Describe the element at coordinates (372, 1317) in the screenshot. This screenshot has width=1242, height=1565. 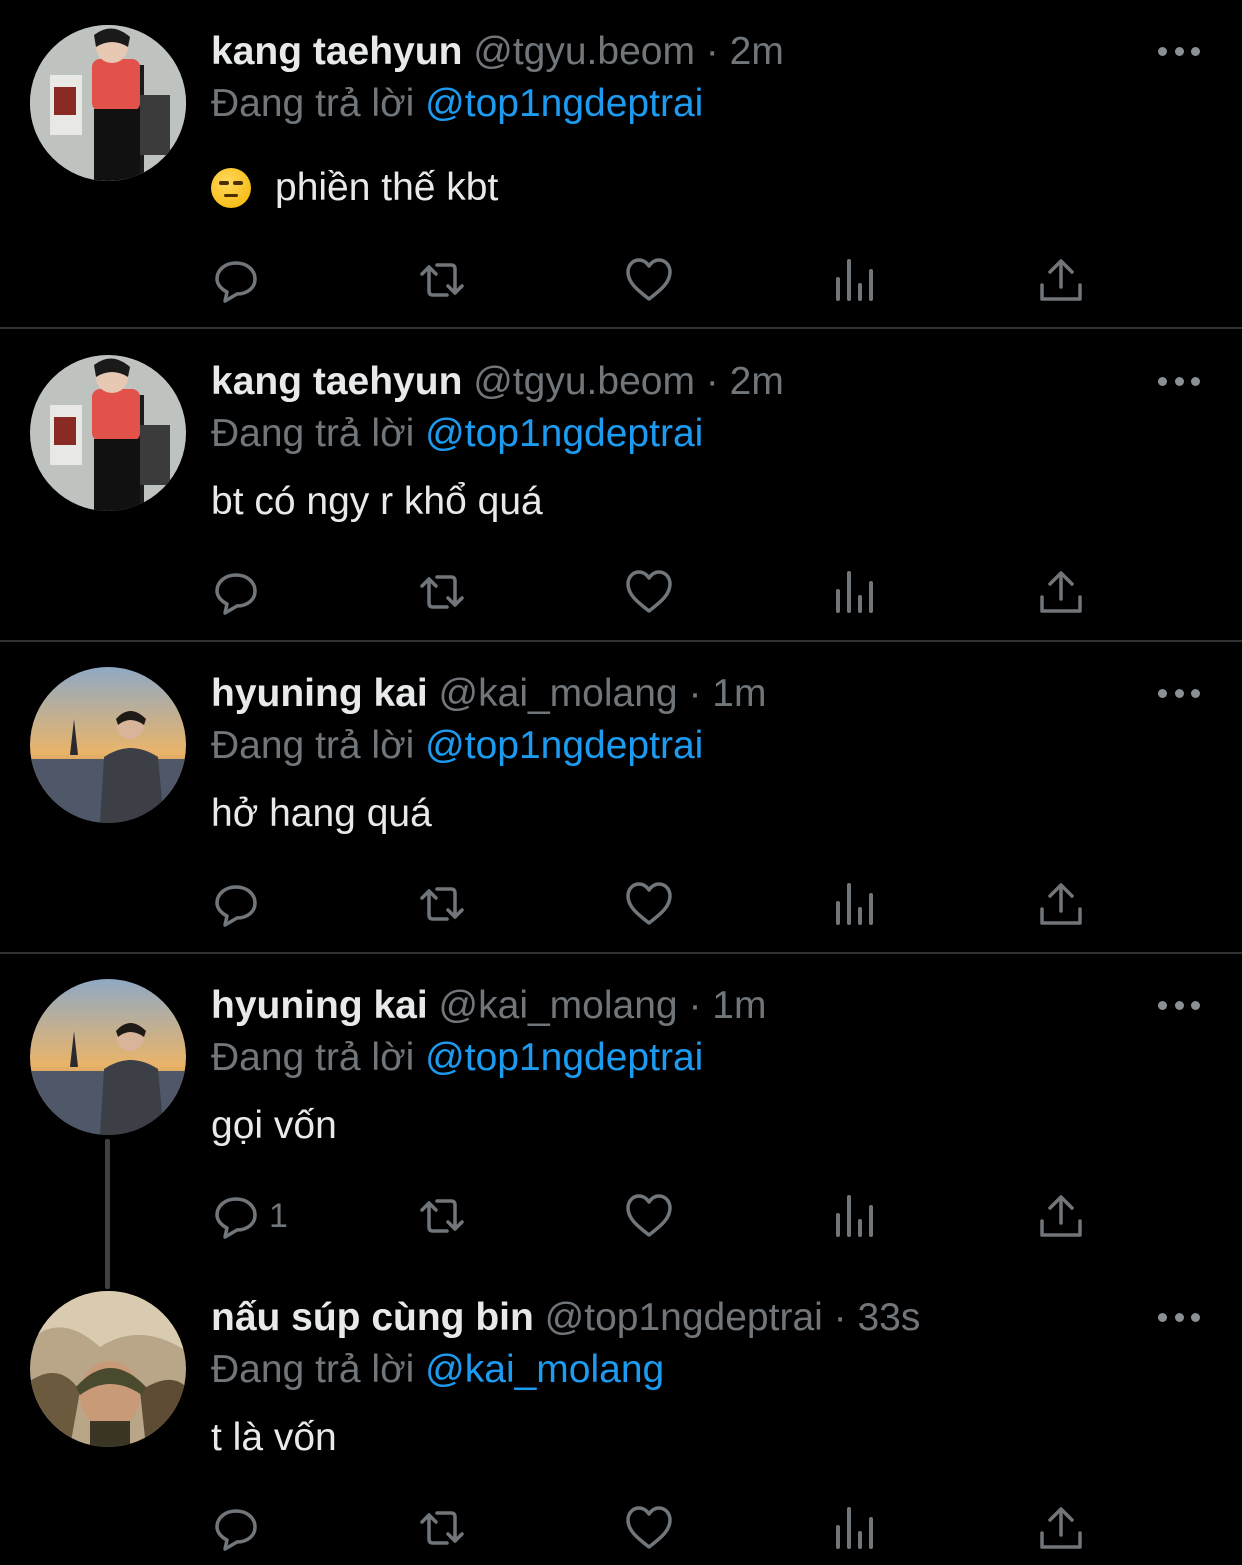
I see `display-name: nấu súp cùng bin` at that location.